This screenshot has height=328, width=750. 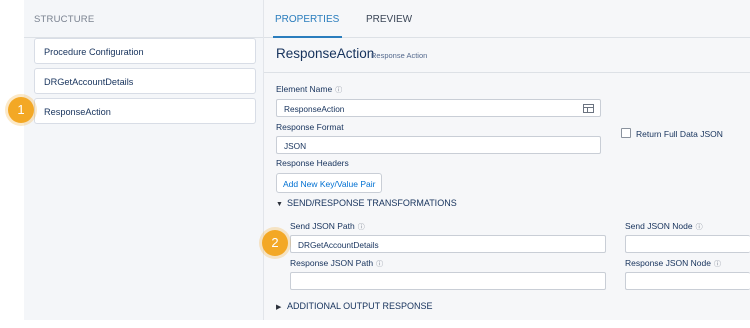 I want to click on tab-preview: PREVIEW, so click(x=389, y=19).